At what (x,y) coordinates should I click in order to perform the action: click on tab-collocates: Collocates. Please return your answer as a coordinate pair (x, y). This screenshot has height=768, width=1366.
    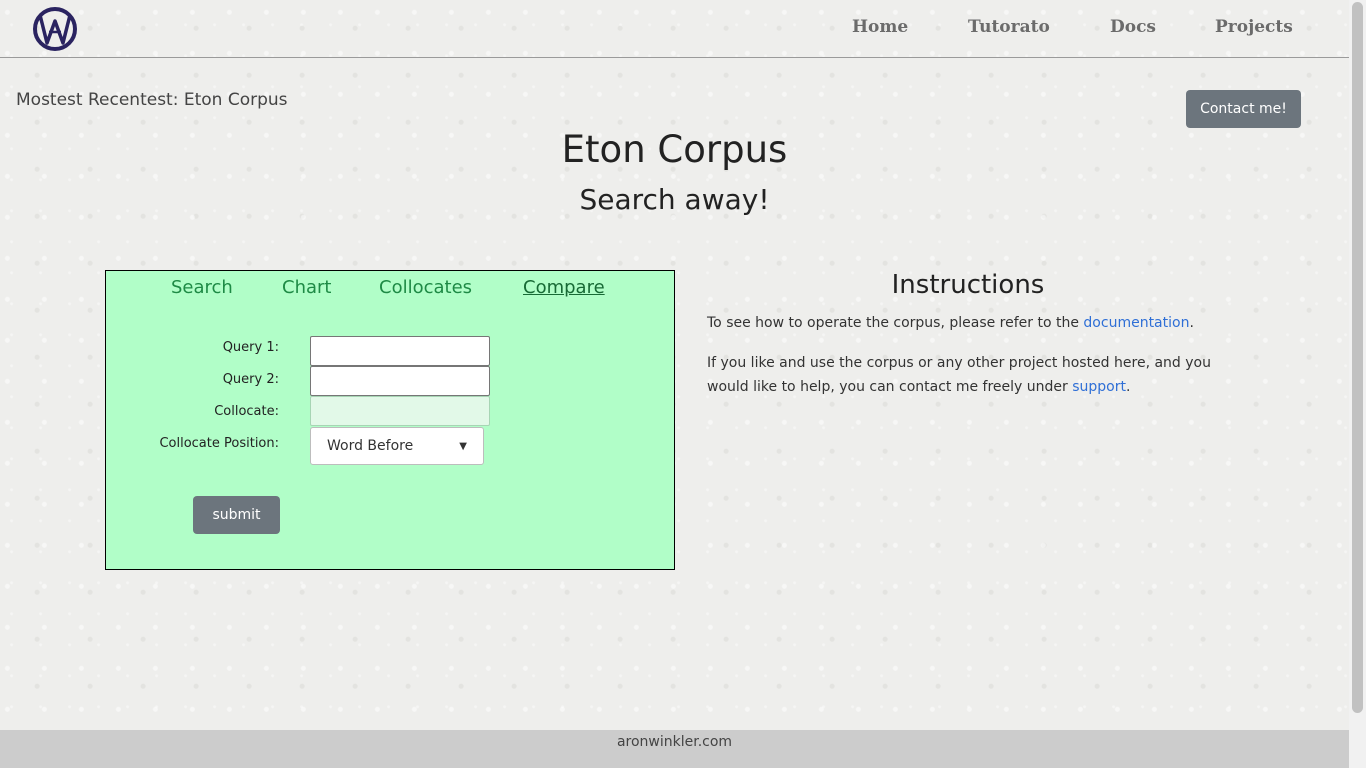
    Looking at the image, I should click on (425, 287).